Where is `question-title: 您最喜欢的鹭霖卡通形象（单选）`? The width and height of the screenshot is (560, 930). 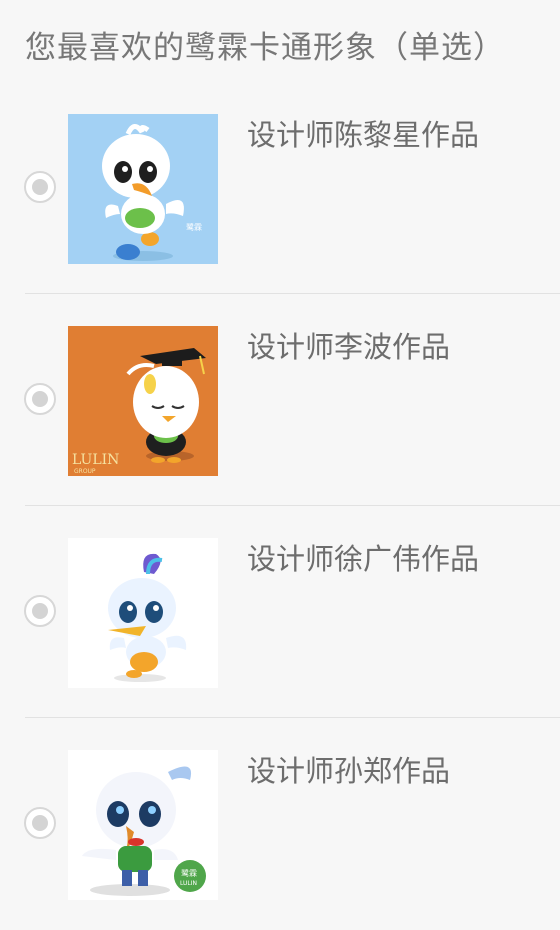
question-title: 您最喜欢的鹭霖卡通形象（单选） is located at coordinates (265, 48).